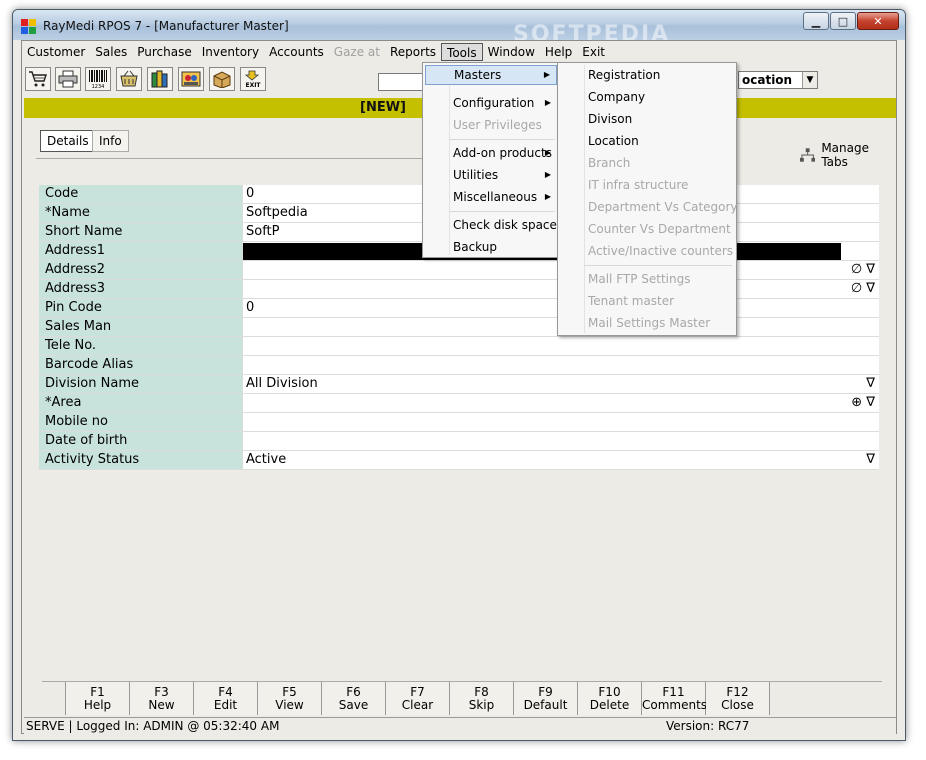 This screenshot has height=760, width=926. I want to click on tab-details: Details, so click(68, 141).